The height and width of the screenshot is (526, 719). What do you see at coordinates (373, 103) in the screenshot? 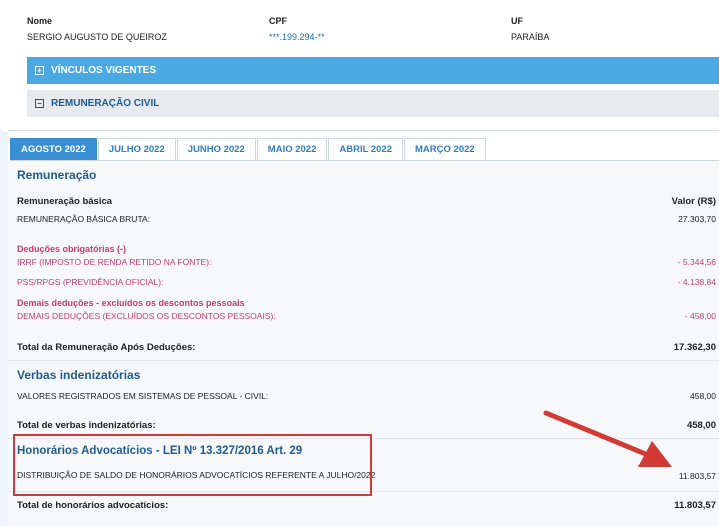
I see `accordion-remuneracao-civil: − REMUNERAÇÃO CIVIL` at bounding box center [373, 103].